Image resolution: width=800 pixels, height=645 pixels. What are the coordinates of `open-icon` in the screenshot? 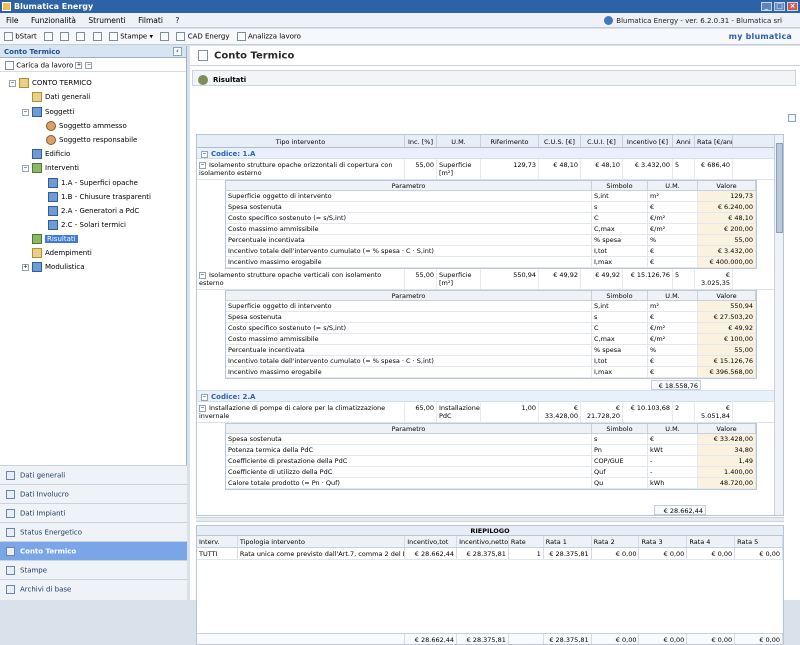 It's located at (65, 36).